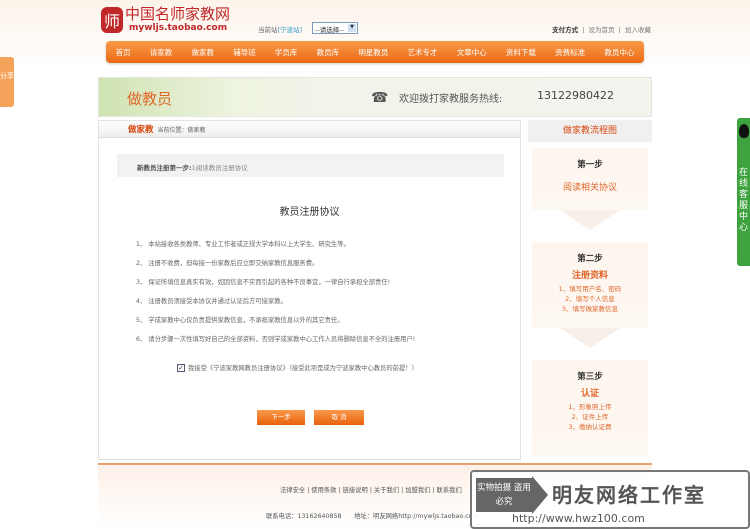 This screenshot has height=529, width=750. I want to click on nav-item: 做家教, so click(203, 52).